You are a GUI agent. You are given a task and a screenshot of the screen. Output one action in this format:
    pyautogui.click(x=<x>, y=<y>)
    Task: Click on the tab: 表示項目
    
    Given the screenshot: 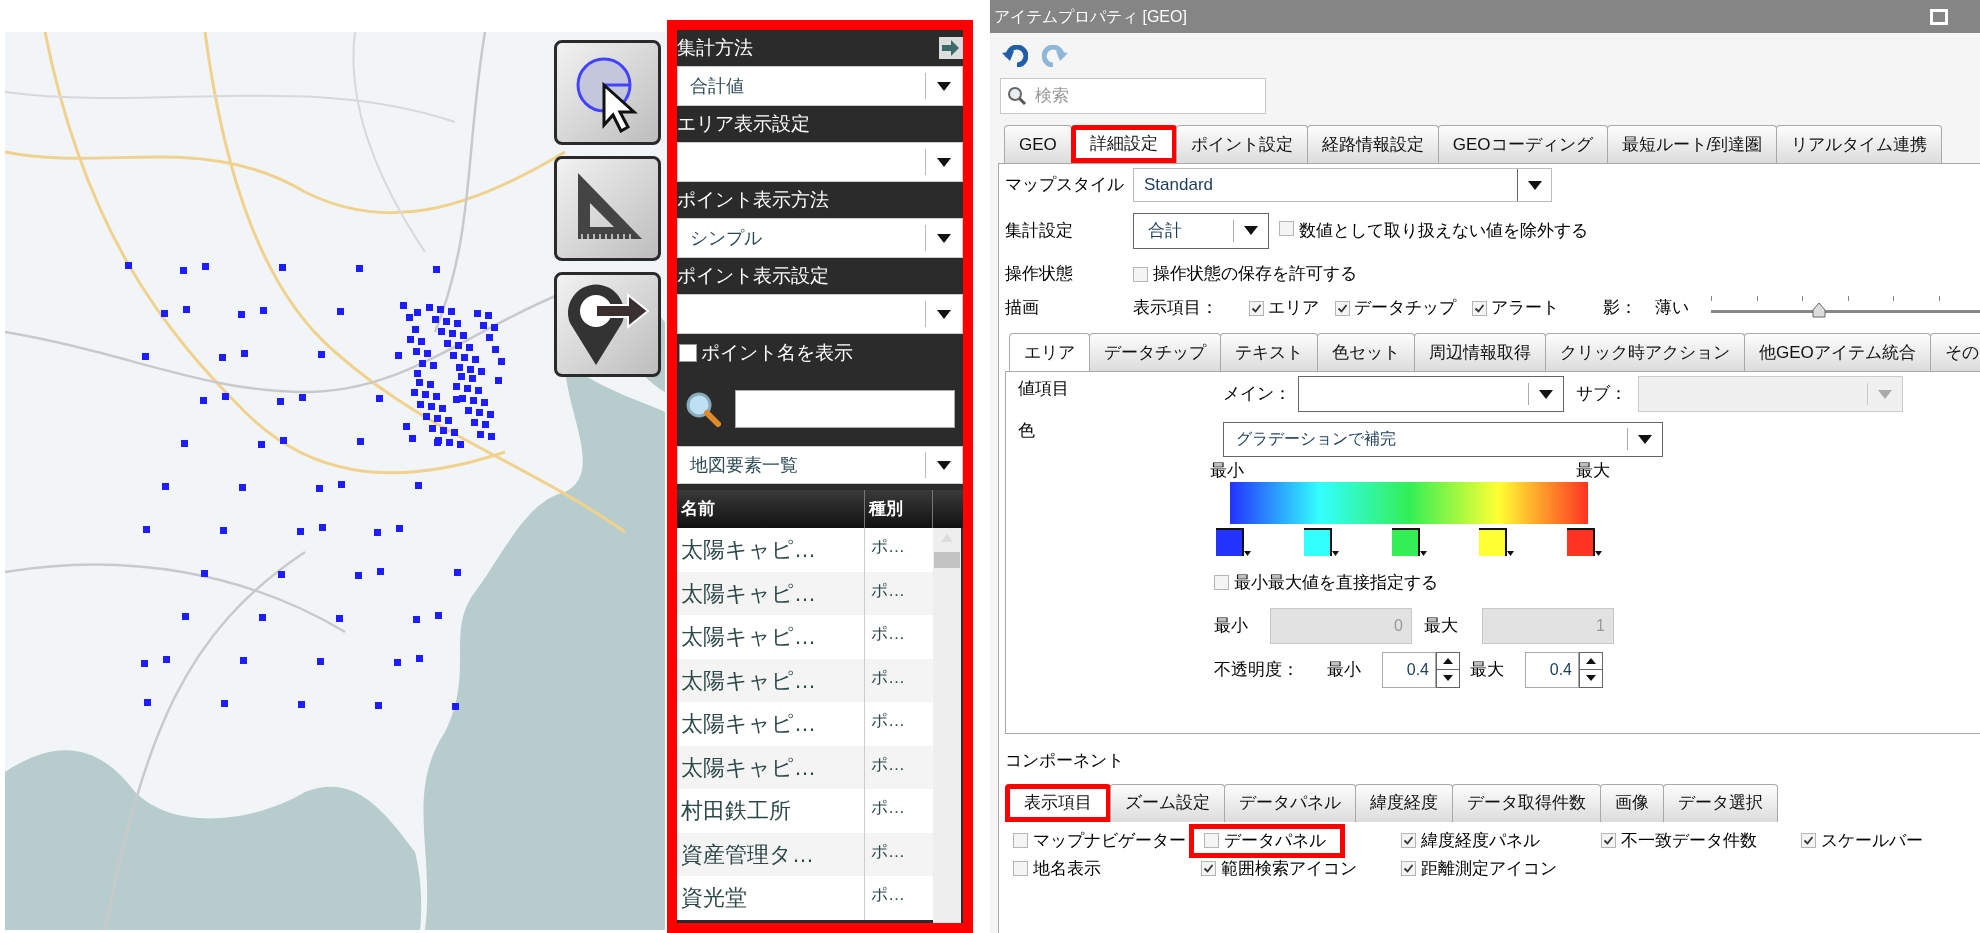 What is the action you would take?
    pyautogui.click(x=1058, y=802)
    